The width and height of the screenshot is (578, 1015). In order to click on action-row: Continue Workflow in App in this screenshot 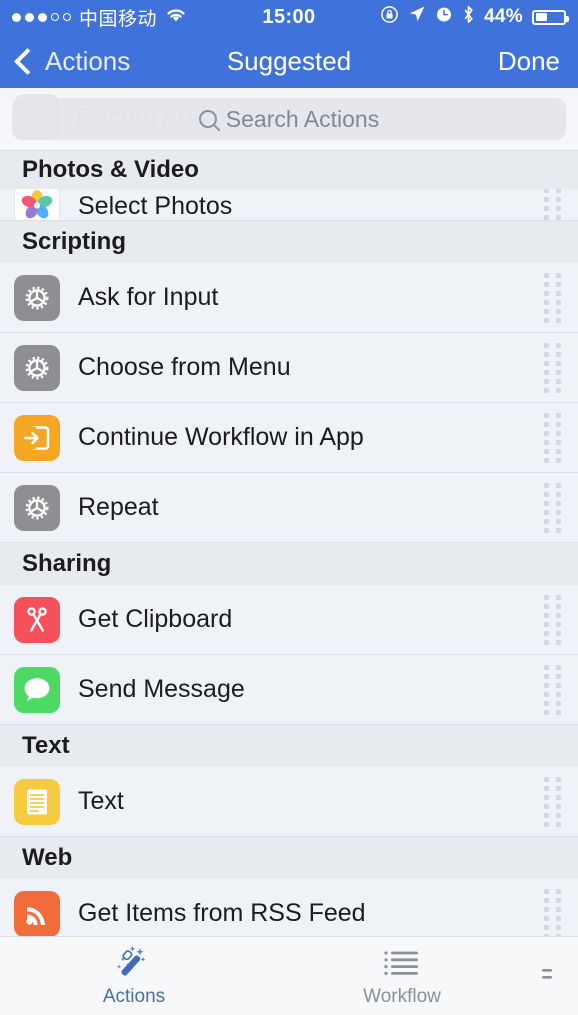, I will do `click(289, 438)`.